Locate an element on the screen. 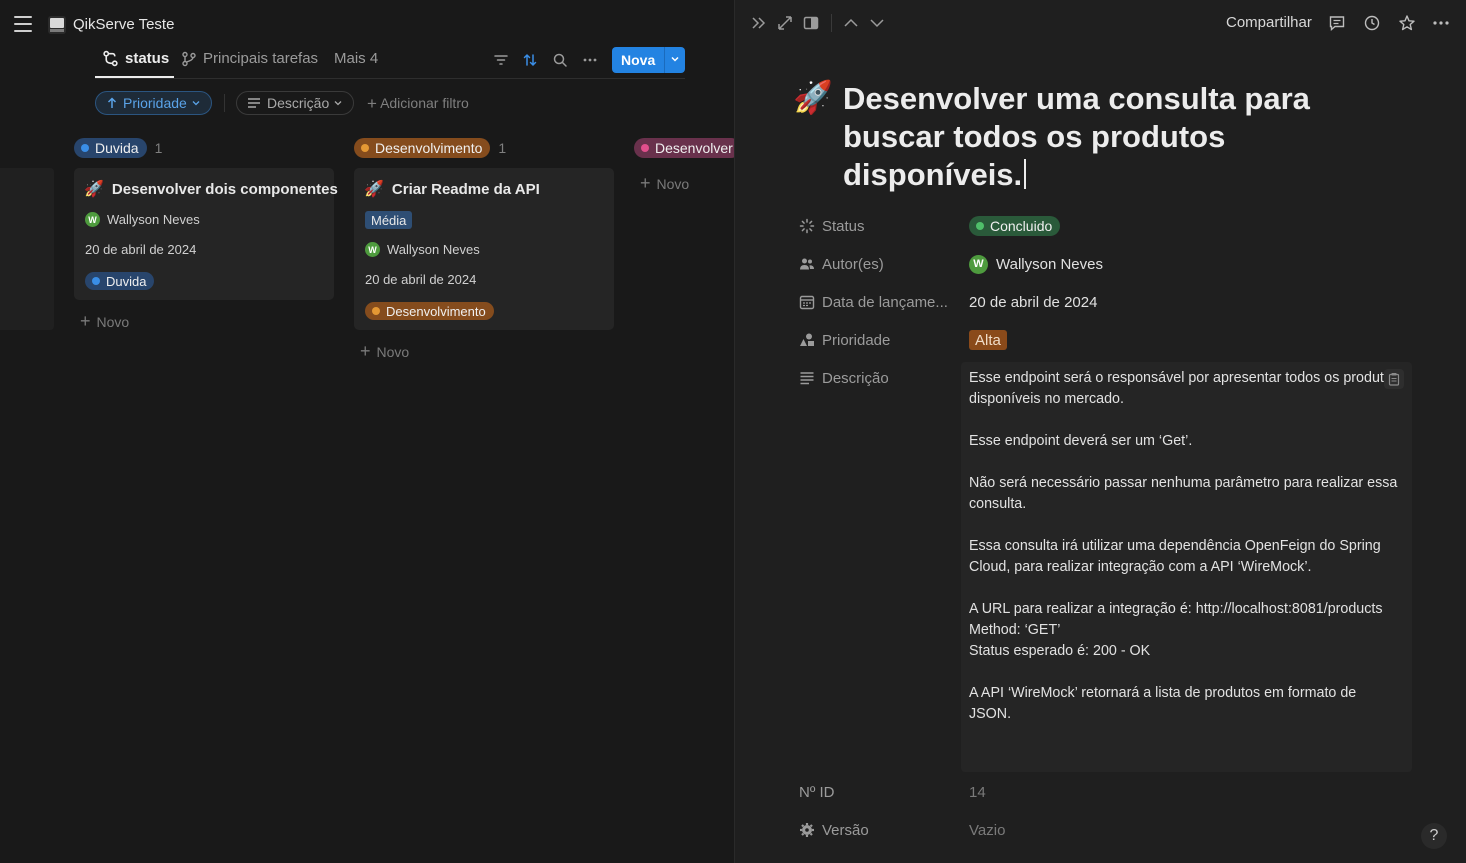 The height and width of the screenshot is (863, 1466). property-release-date: Data de lançame... 20 de abril de 2024 is located at coordinates (1119, 302).